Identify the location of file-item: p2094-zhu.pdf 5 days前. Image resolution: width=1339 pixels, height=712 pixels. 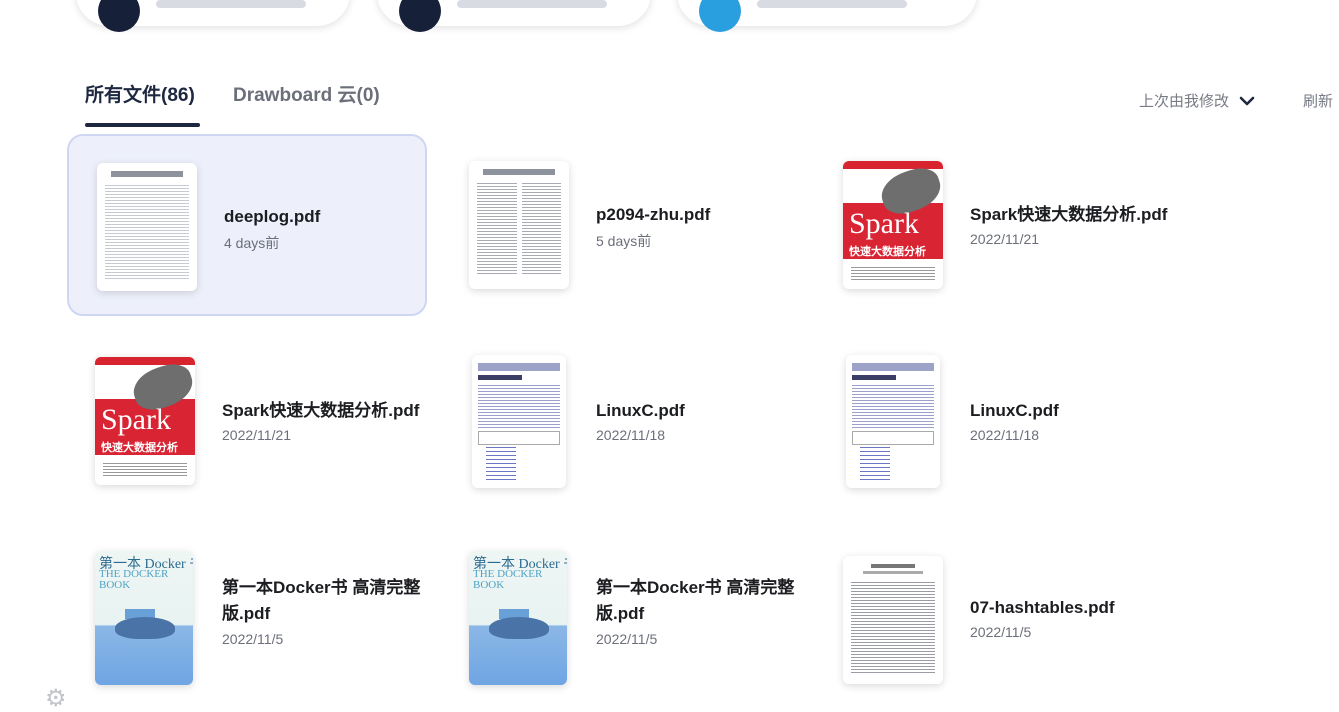
(621, 225).